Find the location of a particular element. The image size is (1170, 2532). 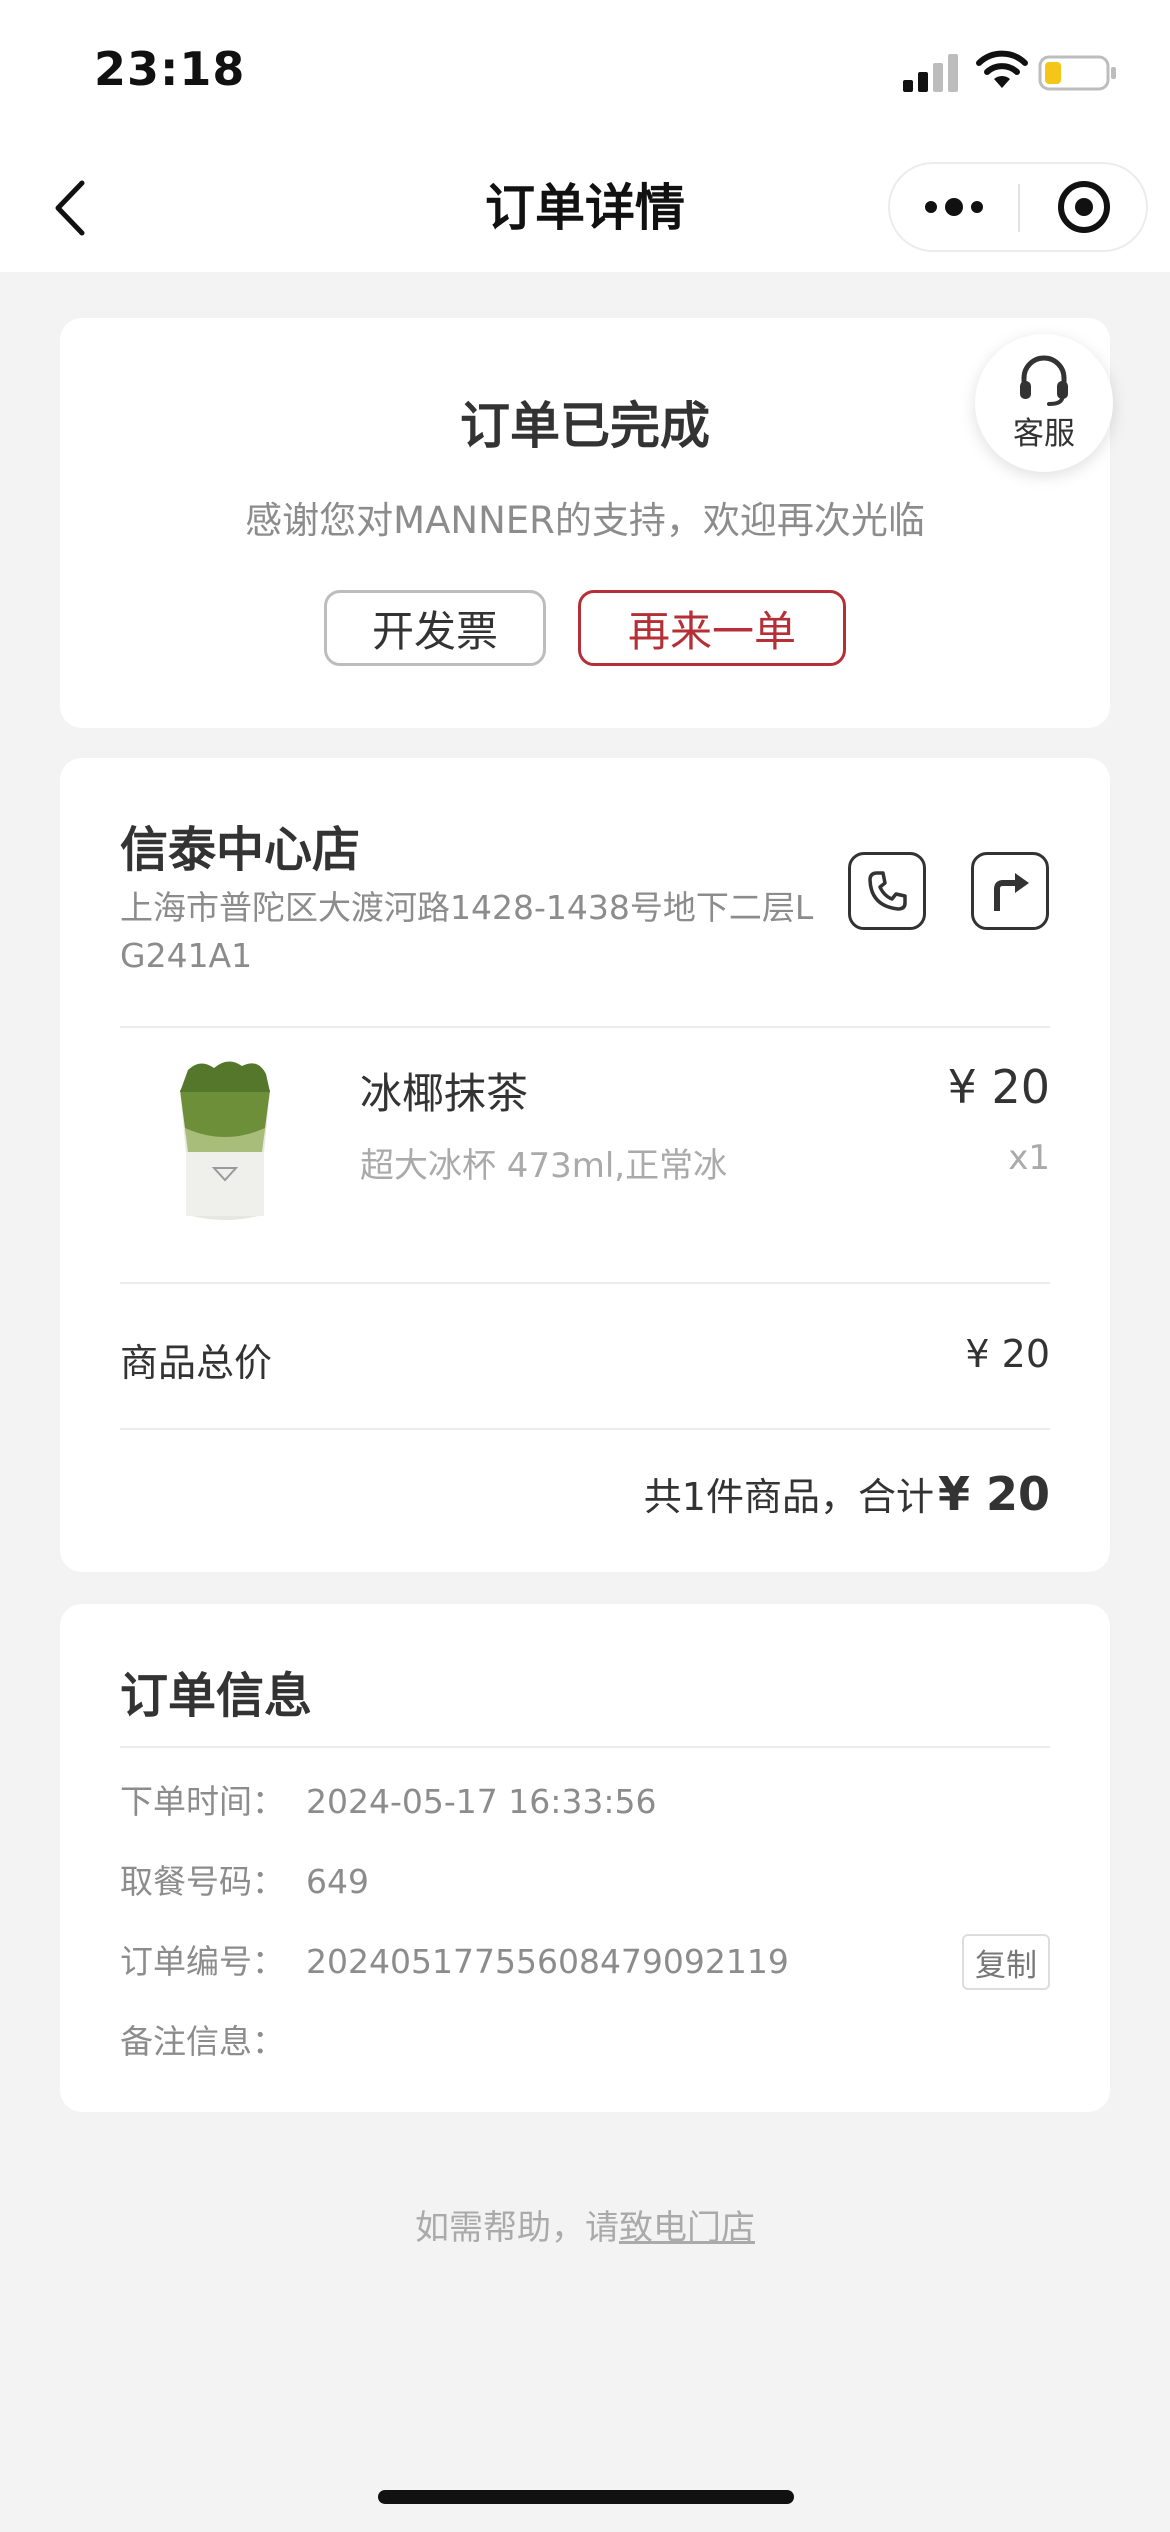

status-time: 23:18 is located at coordinates (170, 69).